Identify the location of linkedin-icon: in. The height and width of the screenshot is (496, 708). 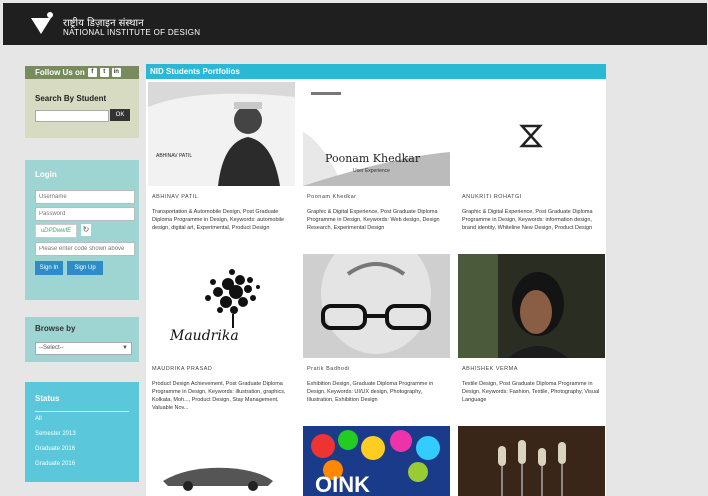
(116, 72).